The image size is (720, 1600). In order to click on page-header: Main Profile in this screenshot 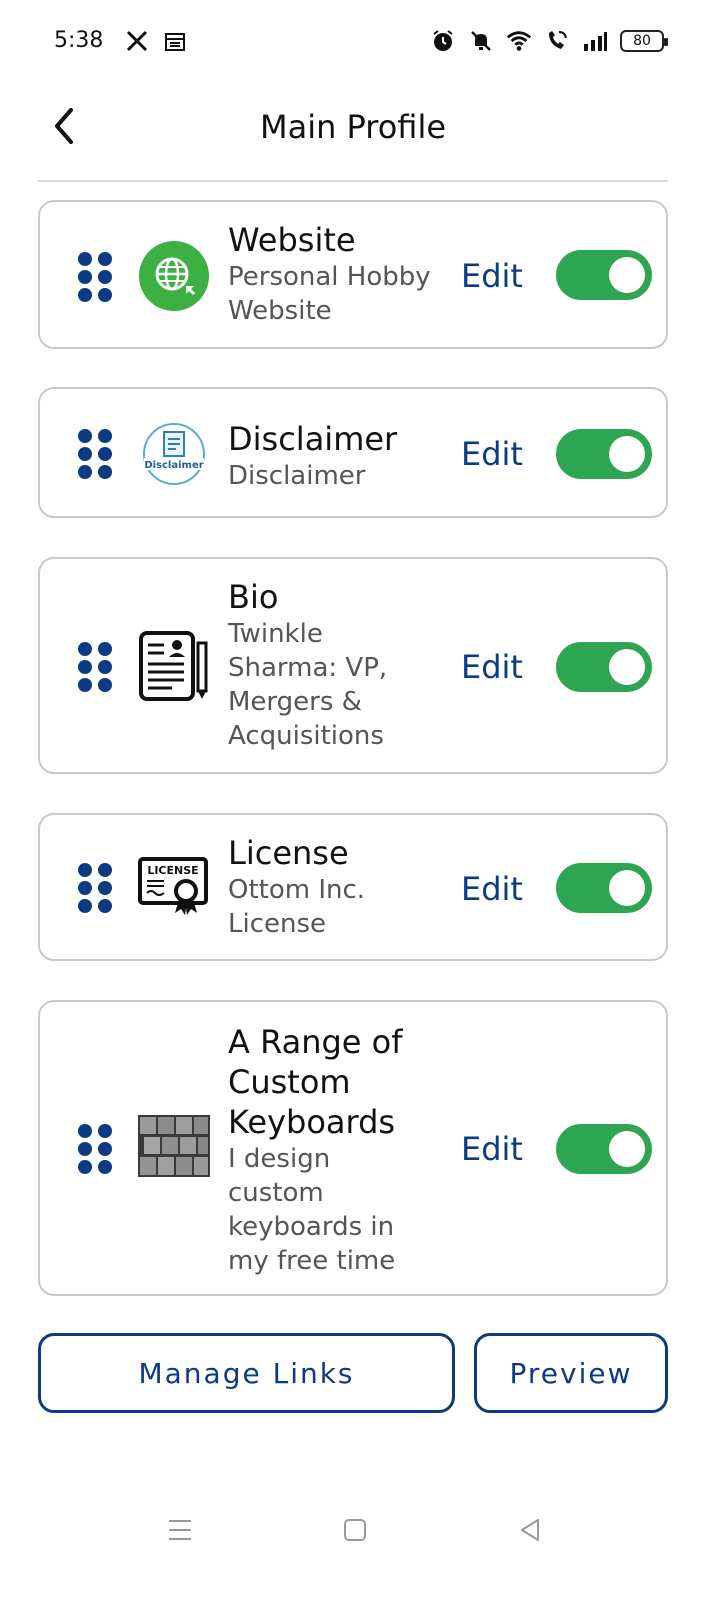, I will do `click(353, 136)`.